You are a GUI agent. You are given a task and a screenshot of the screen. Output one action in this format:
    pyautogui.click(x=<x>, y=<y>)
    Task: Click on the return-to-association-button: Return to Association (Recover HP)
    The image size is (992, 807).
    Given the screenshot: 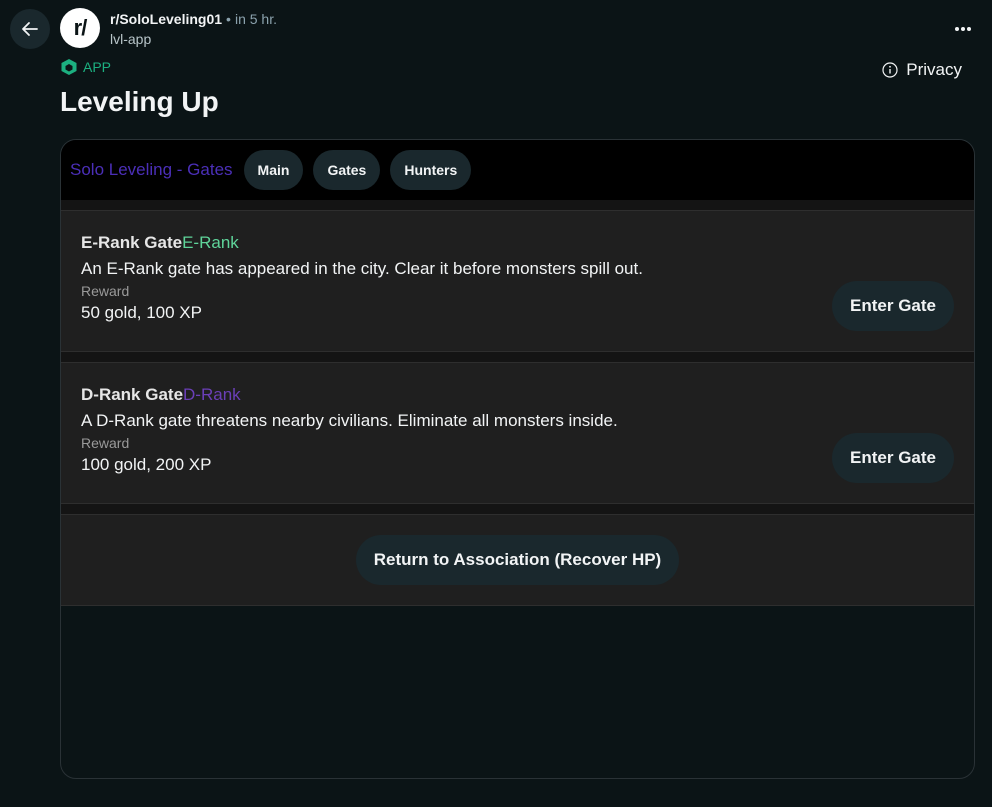 What is the action you would take?
    pyautogui.click(x=517, y=560)
    